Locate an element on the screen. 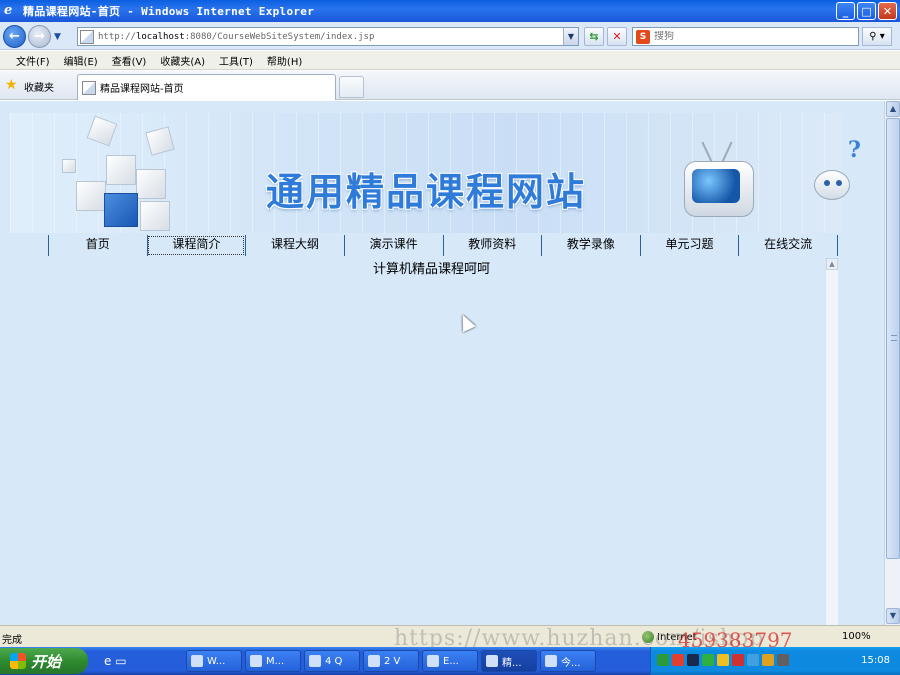 The image size is (900, 675). speaker-icon is located at coordinates (783, 660).